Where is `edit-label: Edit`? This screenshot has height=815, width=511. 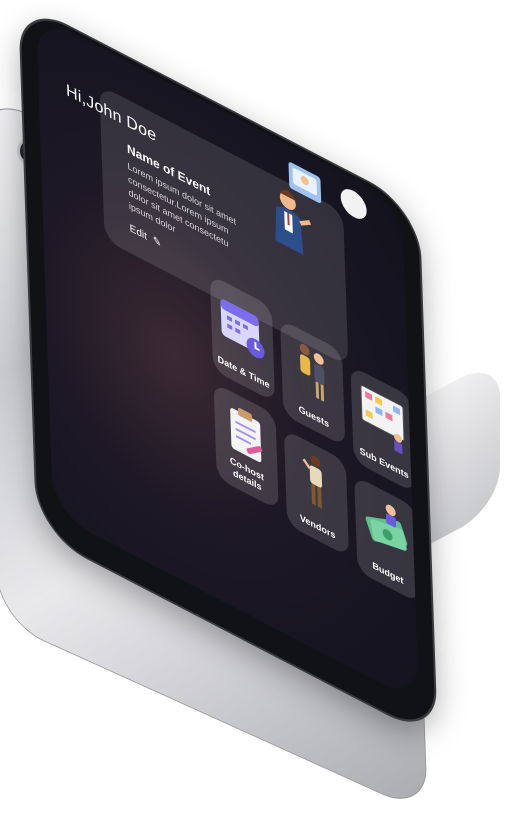 edit-label: Edit is located at coordinates (138, 232).